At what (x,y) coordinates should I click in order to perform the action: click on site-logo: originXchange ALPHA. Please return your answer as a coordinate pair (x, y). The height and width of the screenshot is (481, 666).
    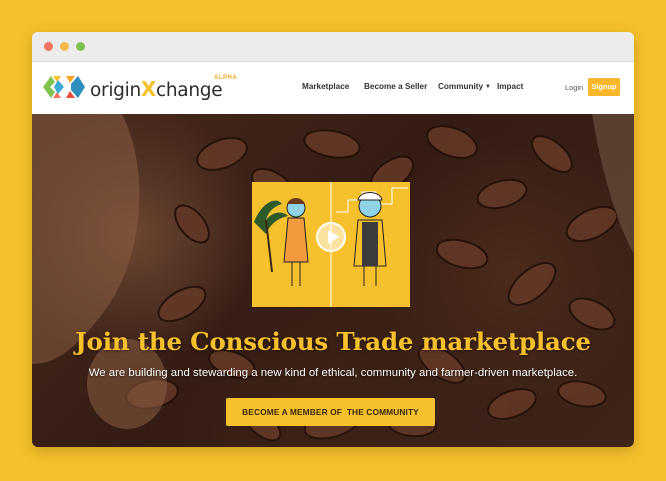
    Looking at the image, I should click on (142, 87).